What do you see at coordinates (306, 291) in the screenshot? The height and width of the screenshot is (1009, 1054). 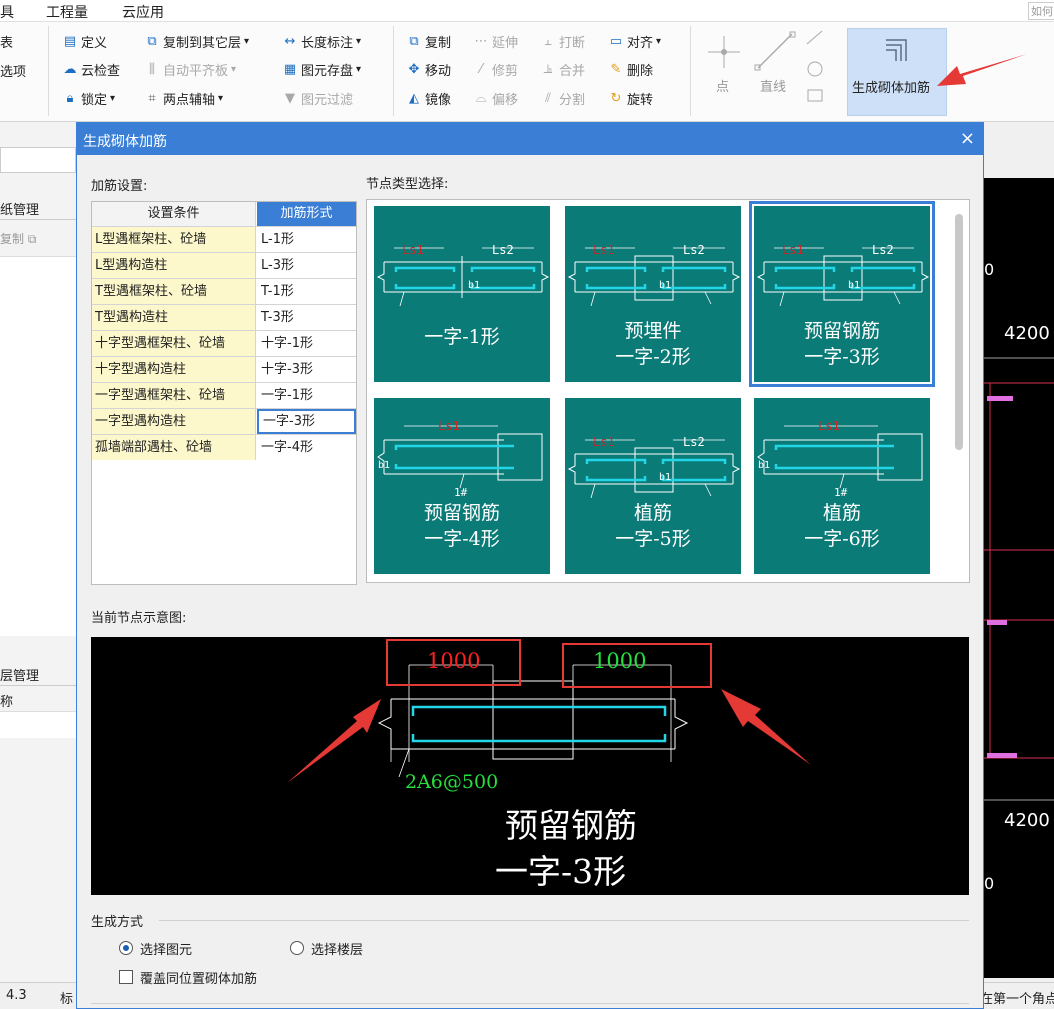 I see `row-form-select: T-1形` at bounding box center [306, 291].